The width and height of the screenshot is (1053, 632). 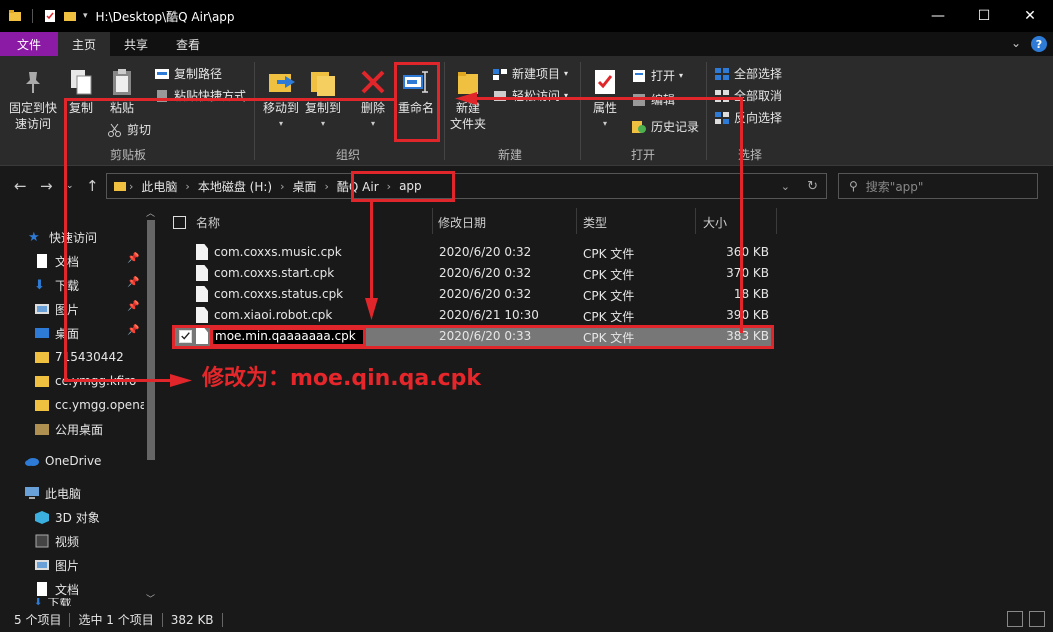 What do you see at coordinates (938, 16) in the screenshot?
I see `minimize-button: —` at bounding box center [938, 16].